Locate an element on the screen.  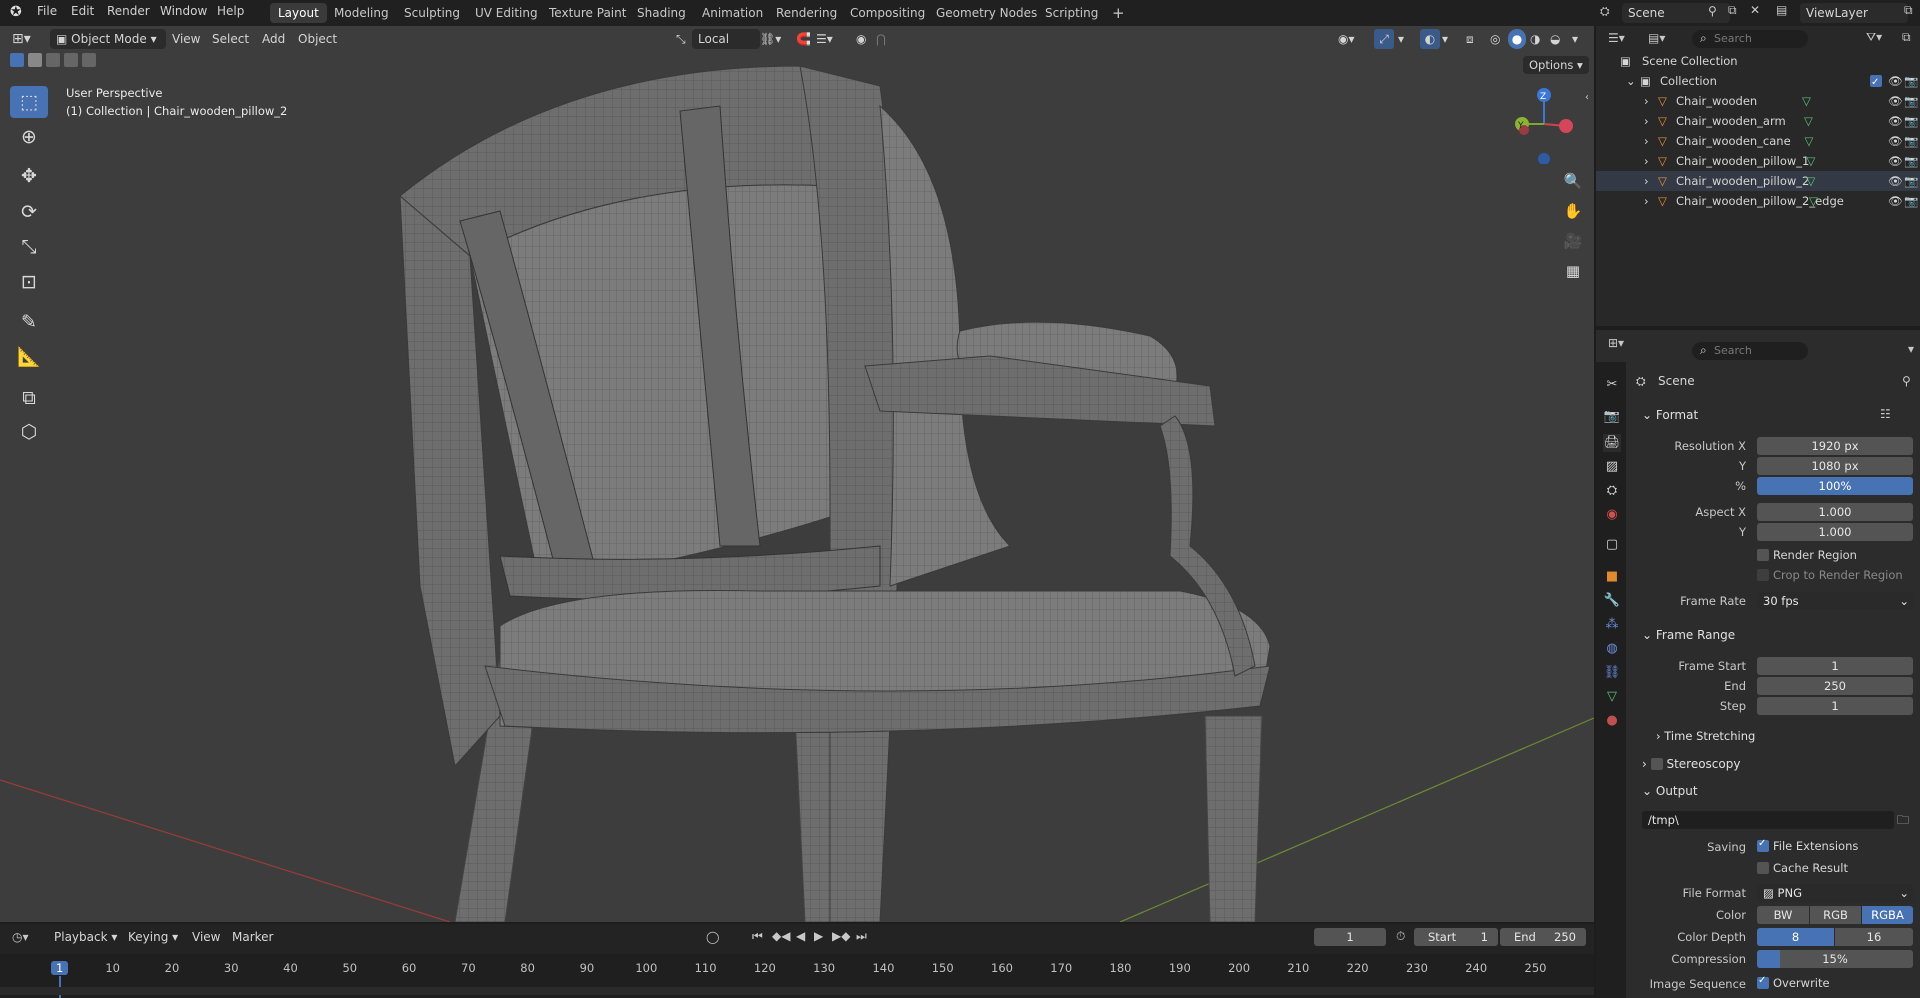
tab-modeling: Modeling is located at coordinates (361, 13).